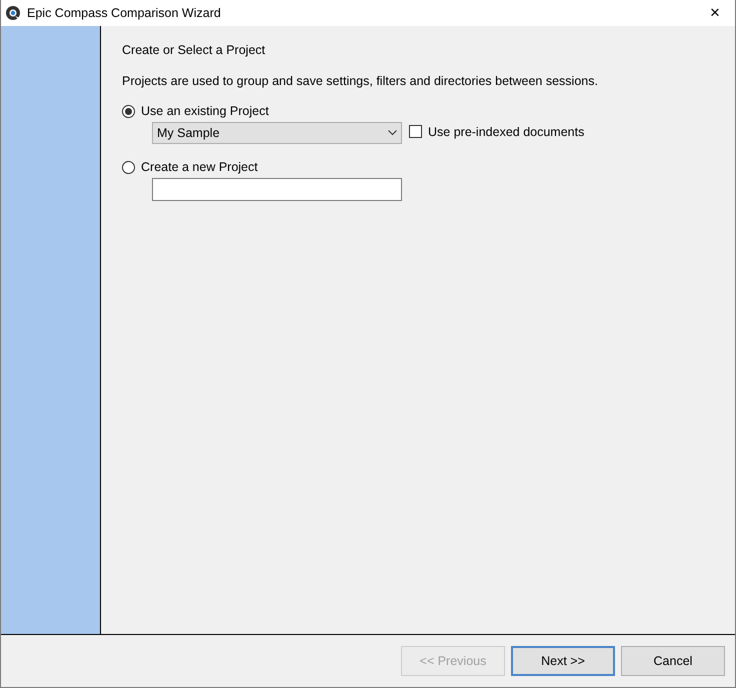  I want to click on app-logo-icon, so click(13, 13).